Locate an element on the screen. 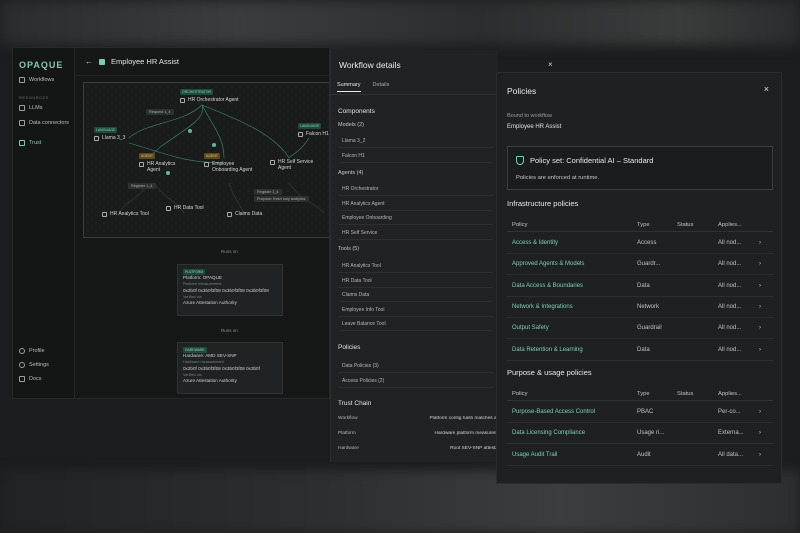  policy-name: Purpose-Based Access Control is located at coordinates (571, 412).